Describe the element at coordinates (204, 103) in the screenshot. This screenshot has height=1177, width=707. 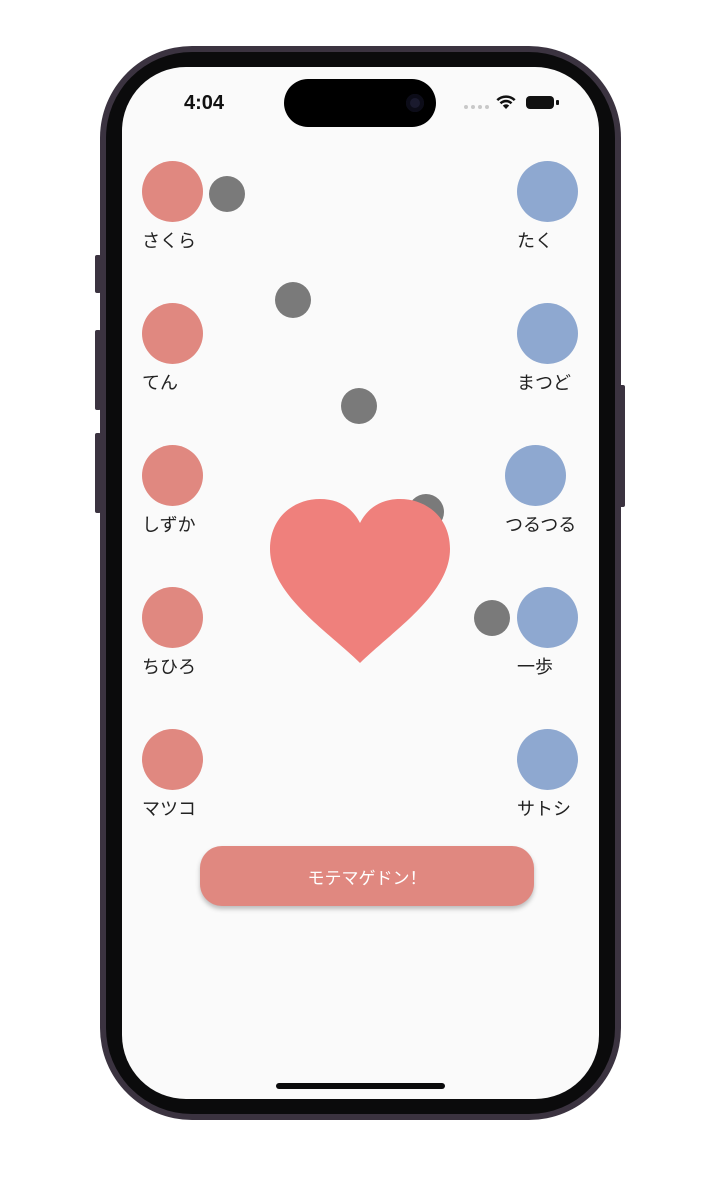
I see `status-time: 4:04` at that location.